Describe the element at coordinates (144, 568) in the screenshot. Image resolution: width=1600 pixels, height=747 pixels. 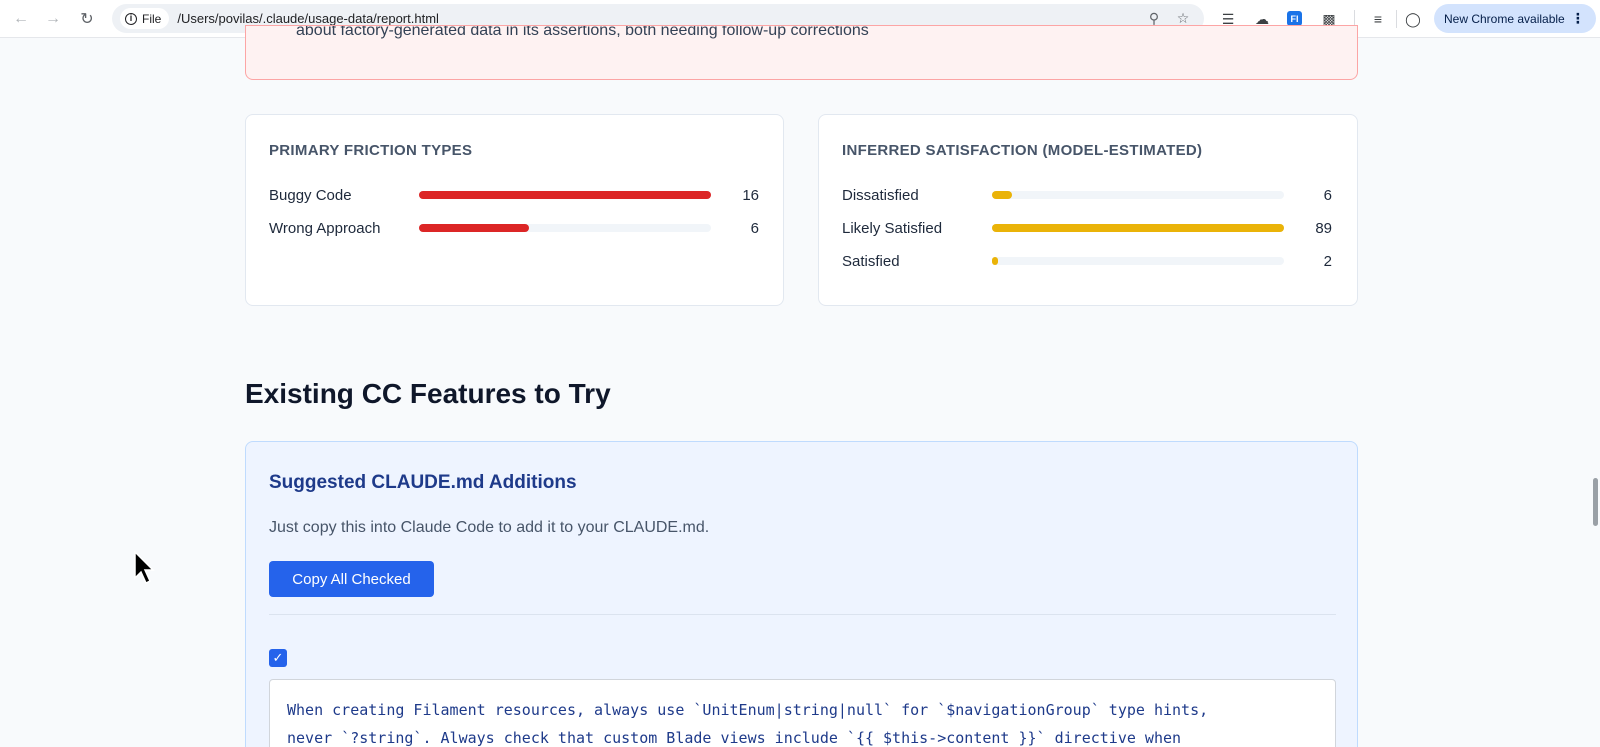
I see `cursor-icon` at that location.